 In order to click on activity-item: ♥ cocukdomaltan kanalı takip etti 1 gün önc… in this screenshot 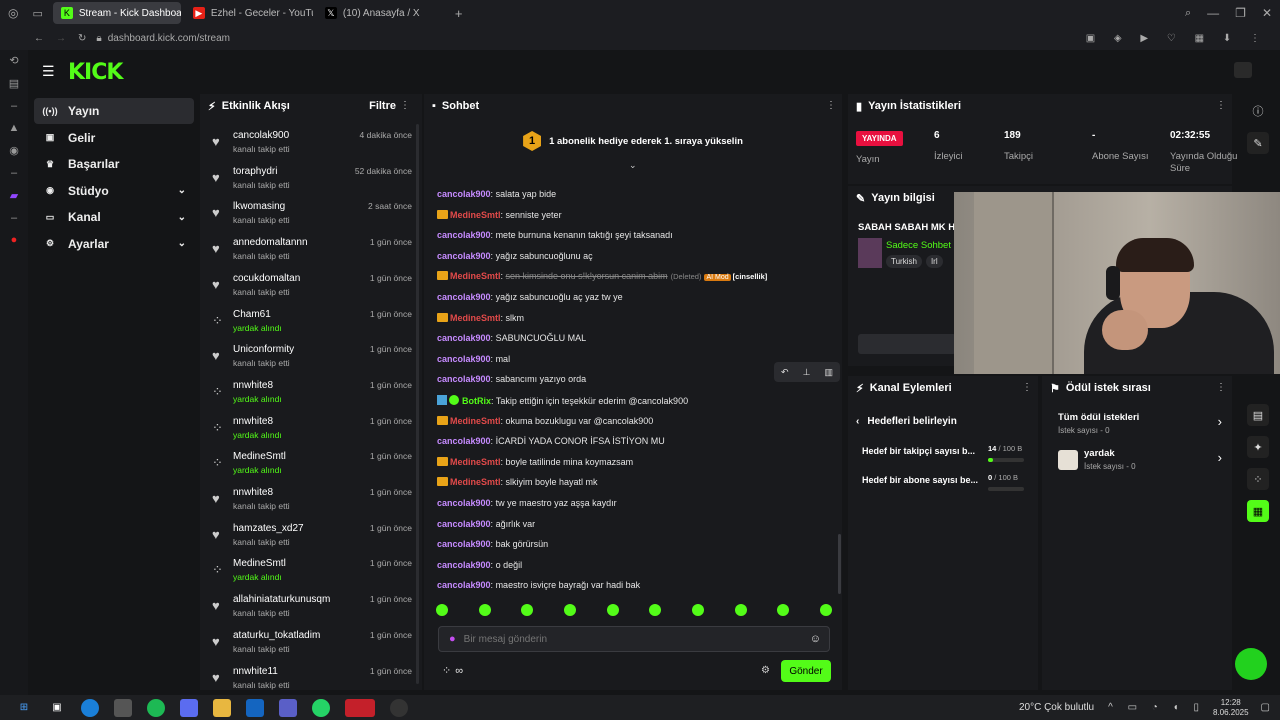, I will do `click(312, 289)`.